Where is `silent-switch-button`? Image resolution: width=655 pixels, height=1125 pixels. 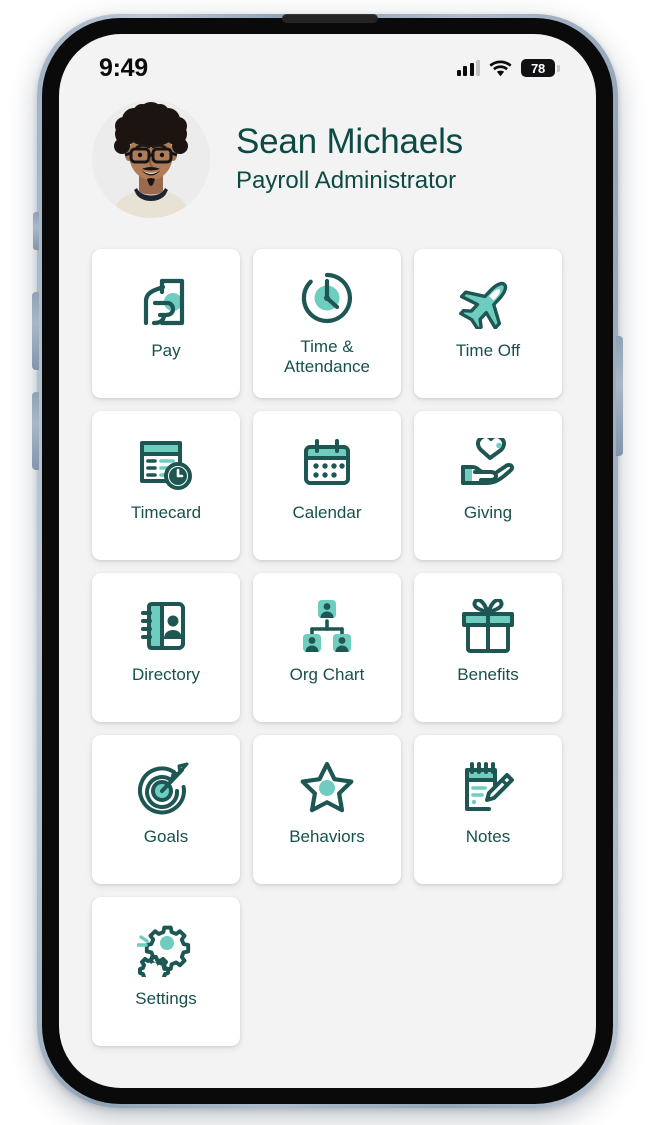
silent-switch-button is located at coordinates (36, 231).